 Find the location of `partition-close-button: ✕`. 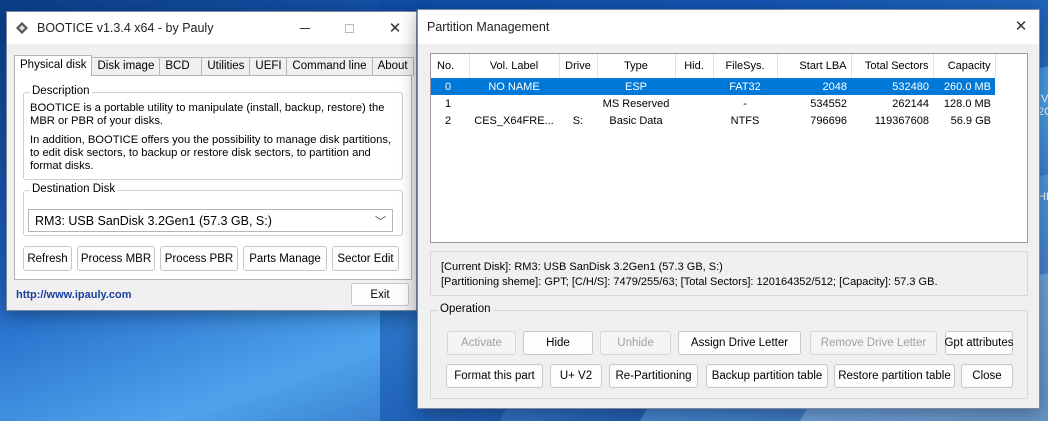

partition-close-button: ✕ is located at coordinates (1021, 26).